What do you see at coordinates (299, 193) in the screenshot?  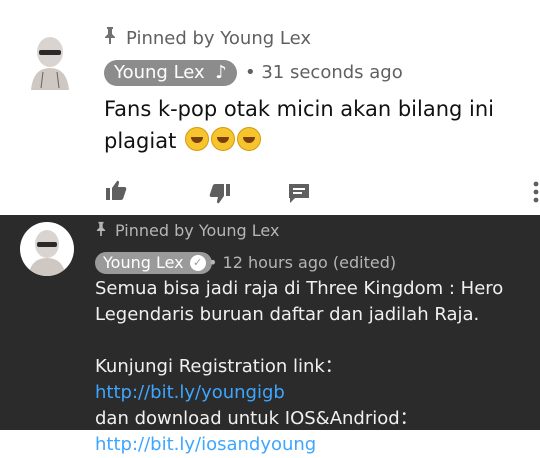 I see `reply-icon` at bounding box center [299, 193].